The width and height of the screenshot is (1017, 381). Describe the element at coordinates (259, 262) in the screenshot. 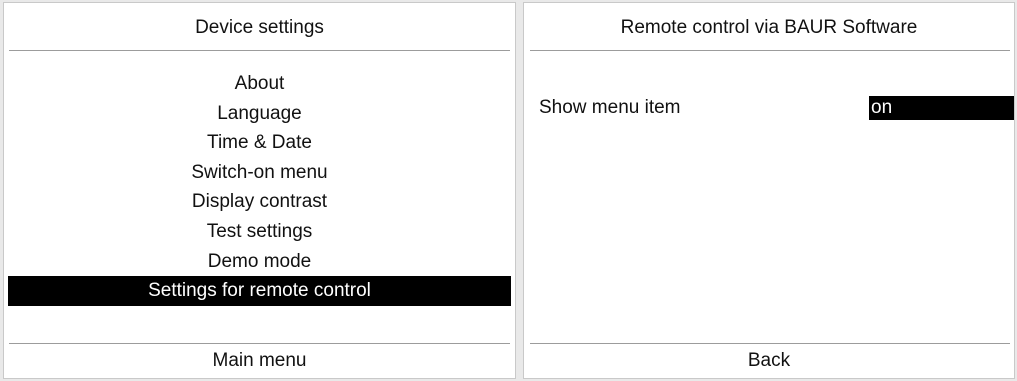

I see `menu-item-demo-mode: Demo mode` at that location.